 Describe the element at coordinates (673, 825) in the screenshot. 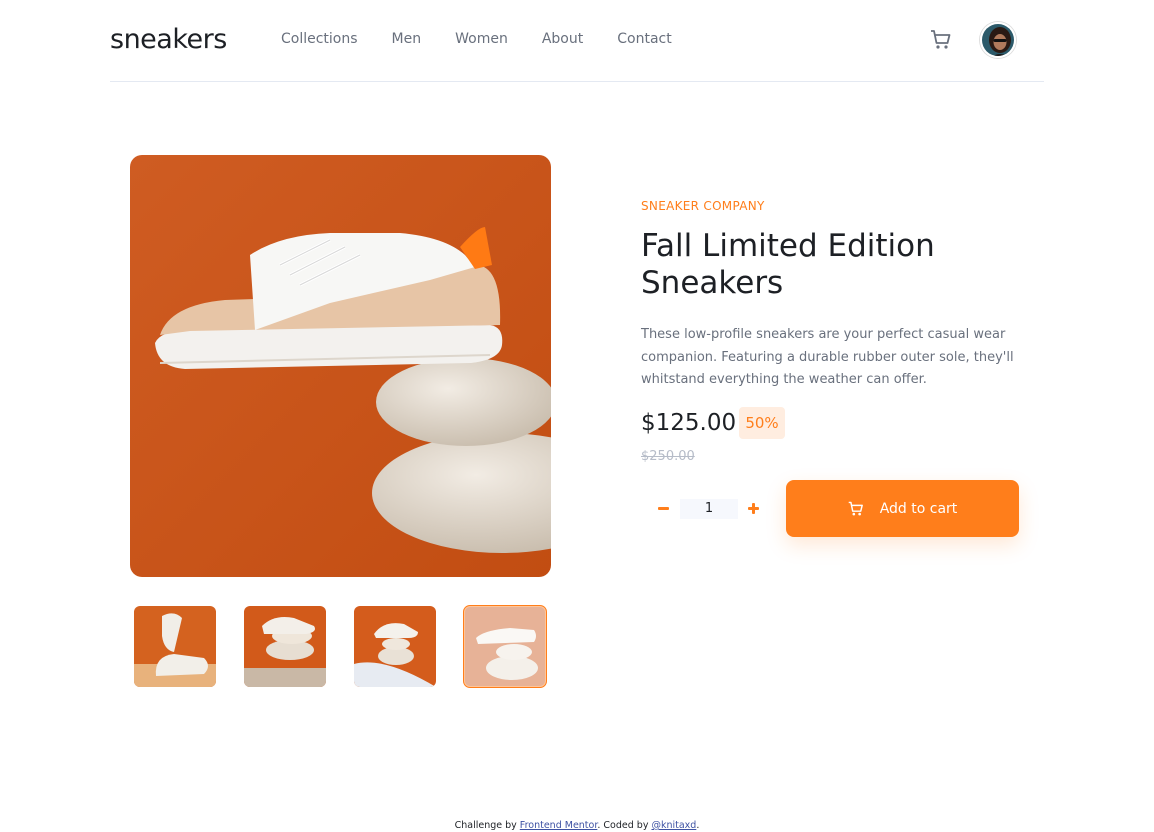

I see `author-link: @knitaxd` at that location.